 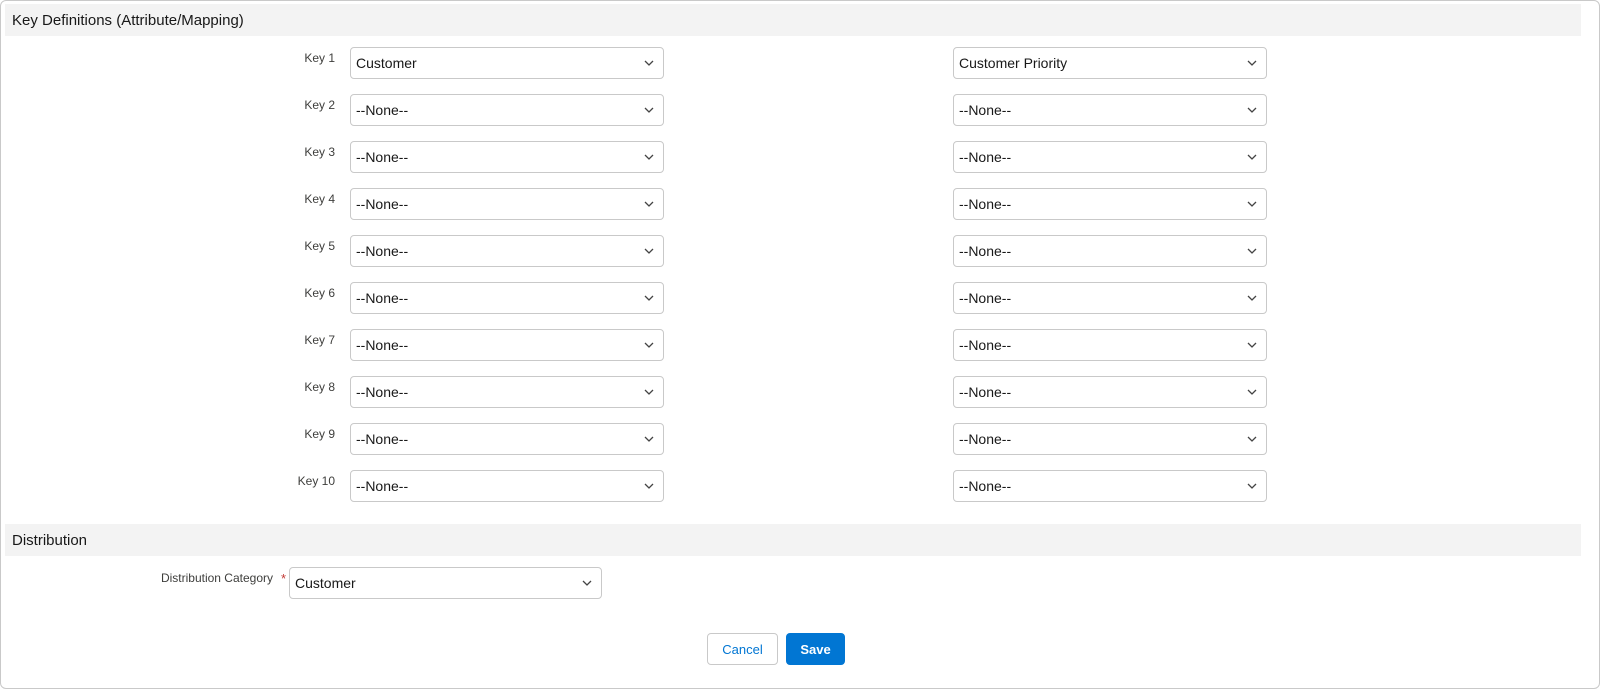 What do you see at coordinates (319, 105) in the screenshot?
I see `key-label: Key 2` at bounding box center [319, 105].